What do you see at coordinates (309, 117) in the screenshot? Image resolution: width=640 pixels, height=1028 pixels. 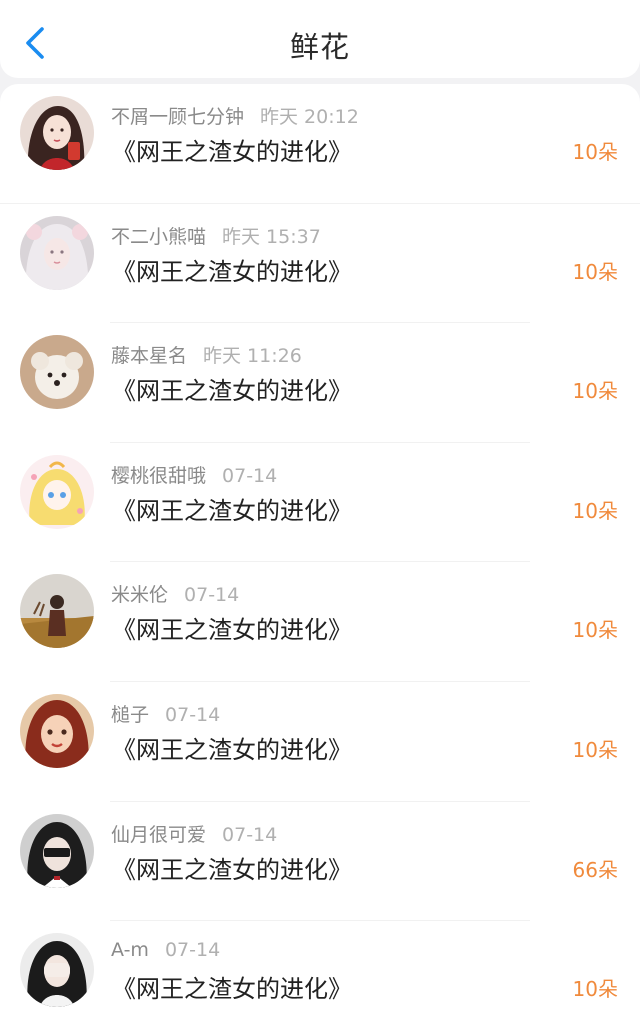 I see `gift-time: 昨天 20:12` at bounding box center [309, 117].